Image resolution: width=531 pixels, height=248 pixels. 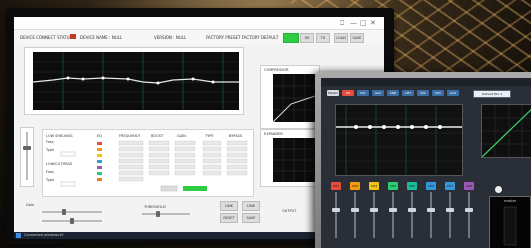 What do you see at coordinates (353, 23) in the screenshot?
I see `minimize-icon: —` at bounding box center [353, 23].